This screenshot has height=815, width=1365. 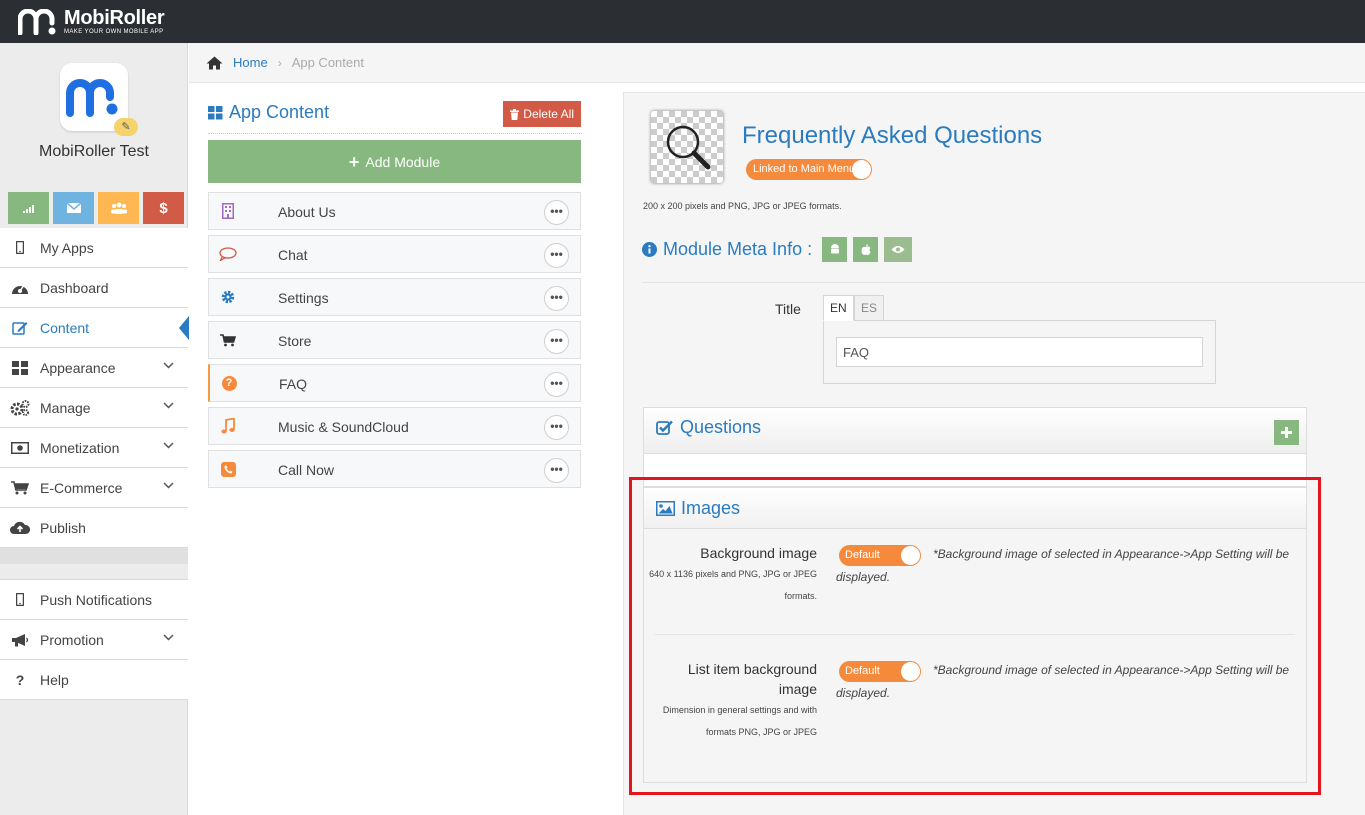 I want to click on preview-meta-button, so click(x=898, y=249).